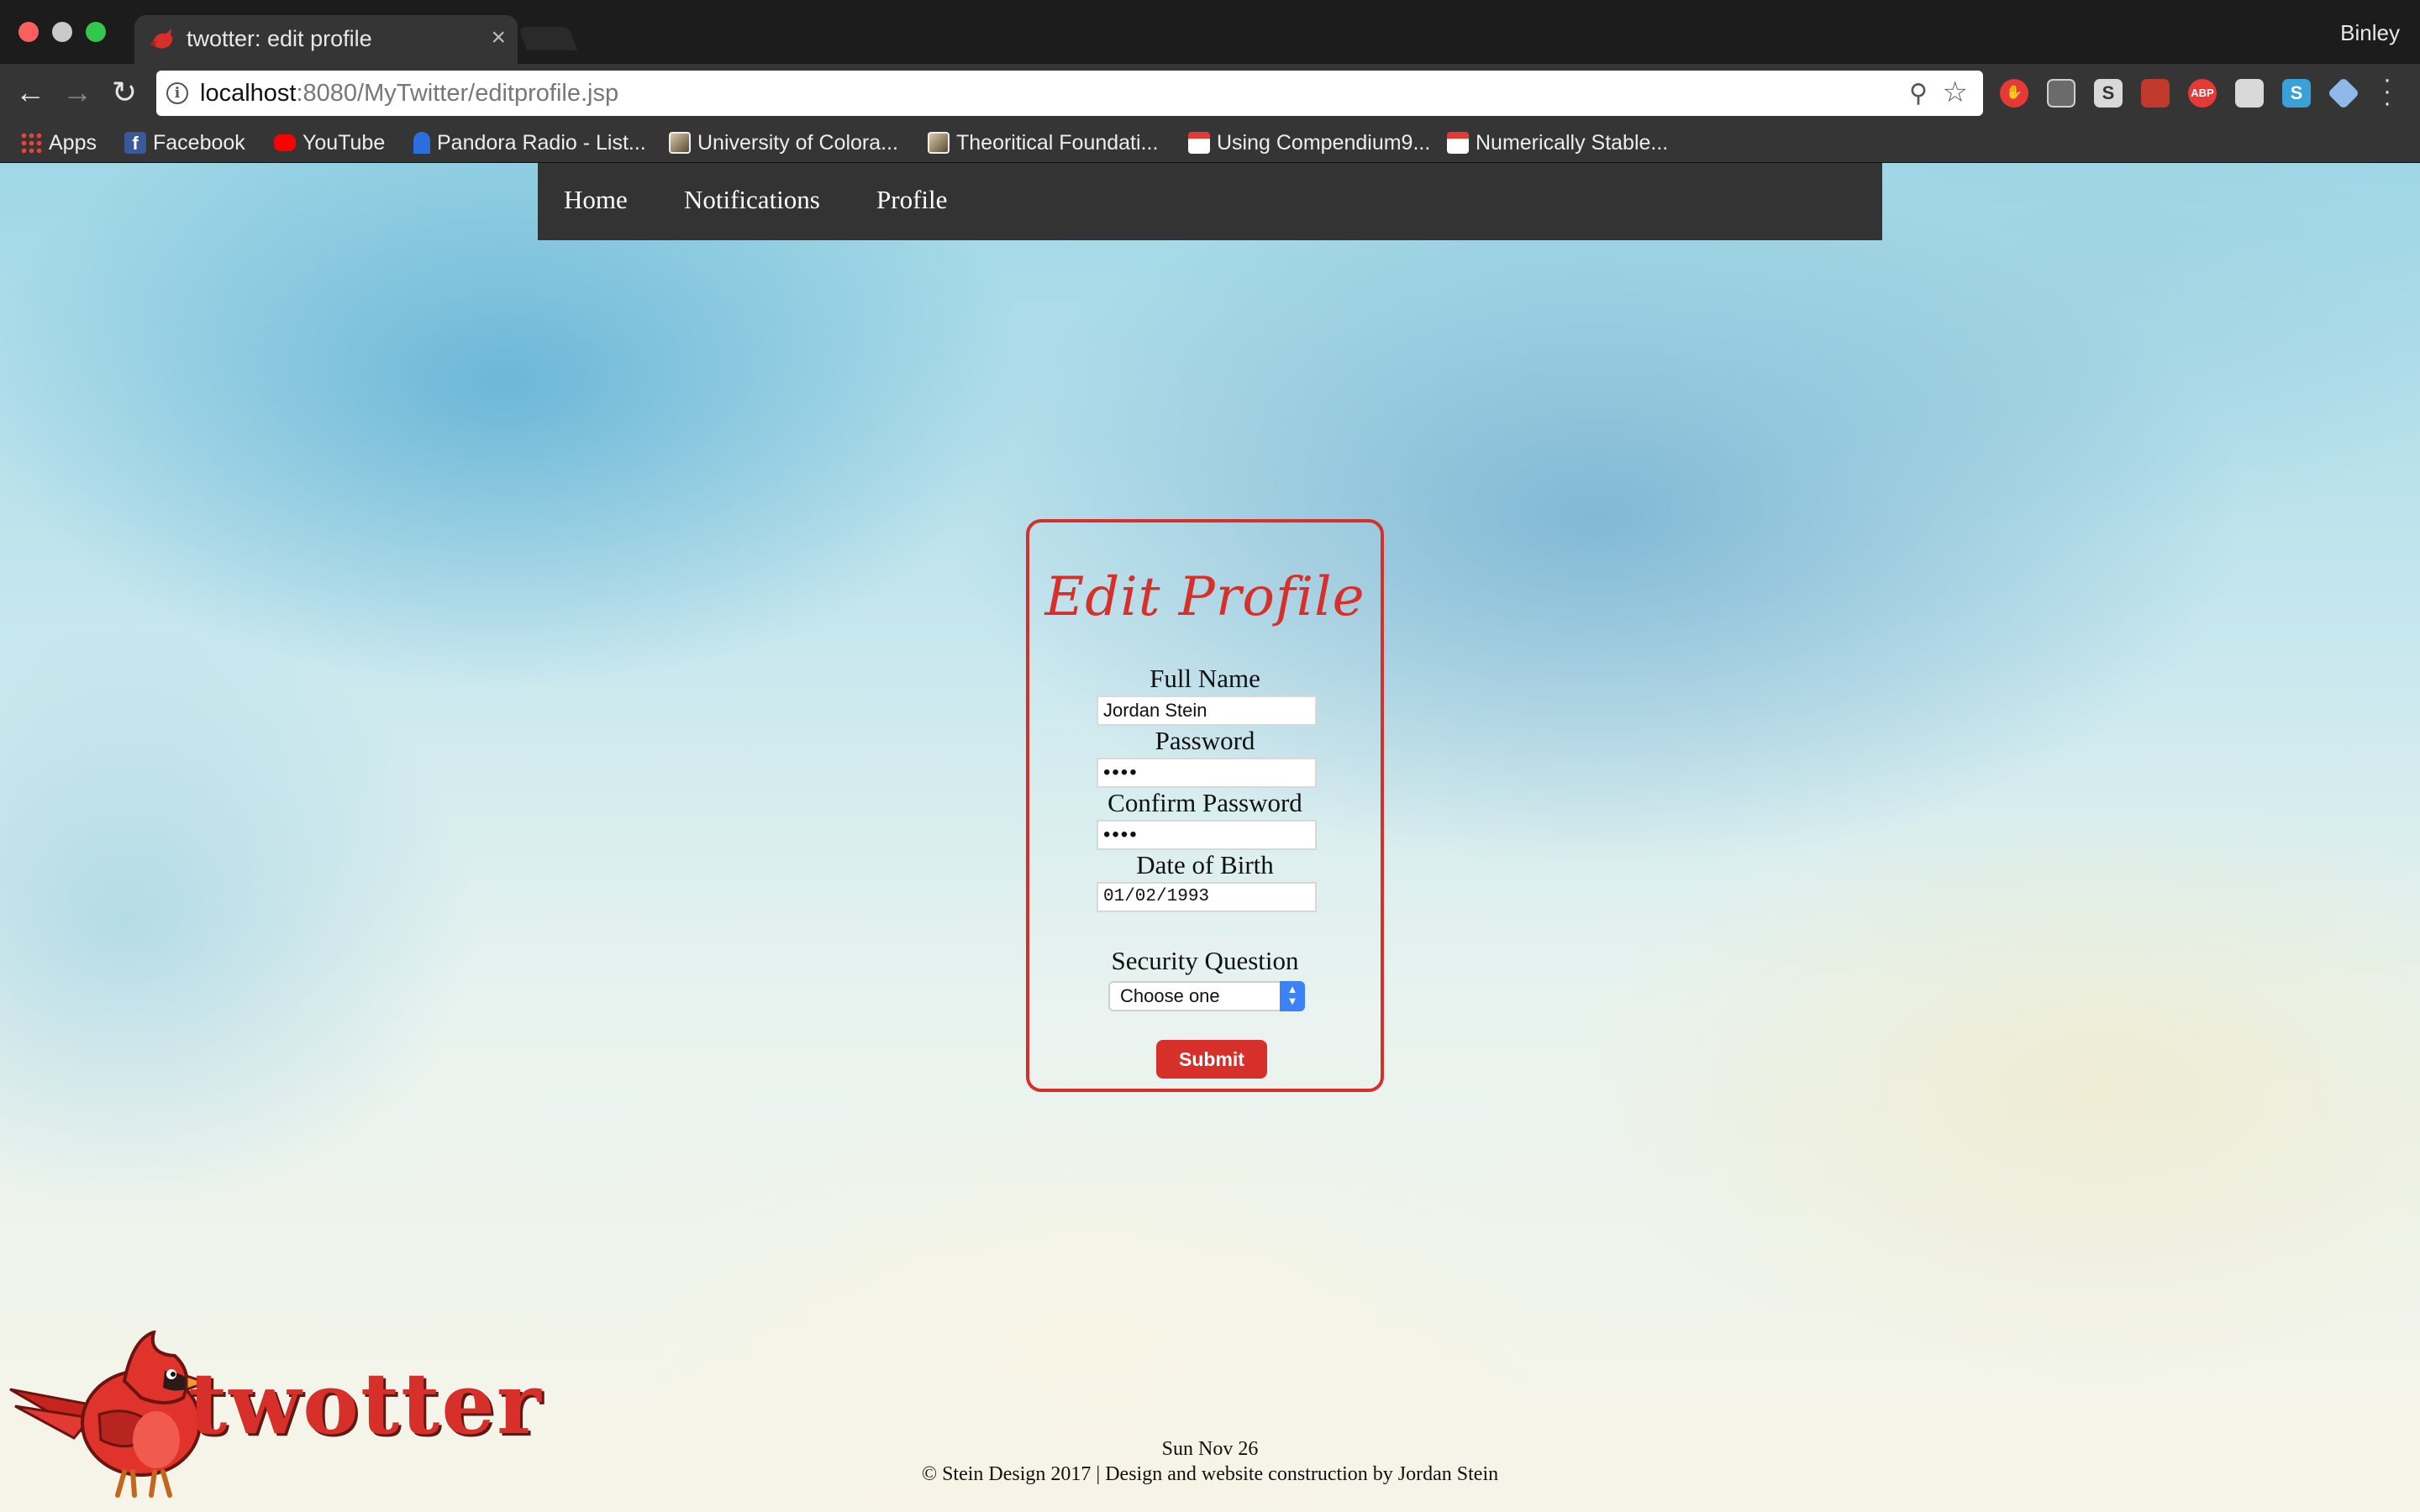 The width and height of the screenshot is (2420, 1512). Describe the element at coordinates (596, 200) in the screenshot. I see `nav-home-link: Home` at that location.